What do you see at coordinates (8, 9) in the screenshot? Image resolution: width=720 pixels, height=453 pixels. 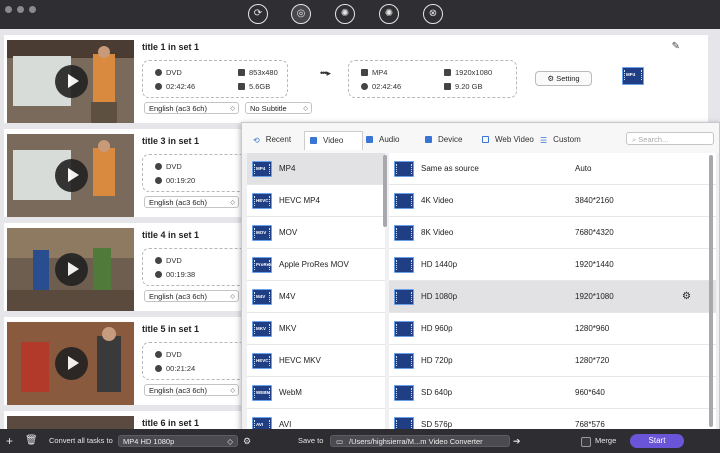 I see `close-window-button` at bounding box center [8, 9].